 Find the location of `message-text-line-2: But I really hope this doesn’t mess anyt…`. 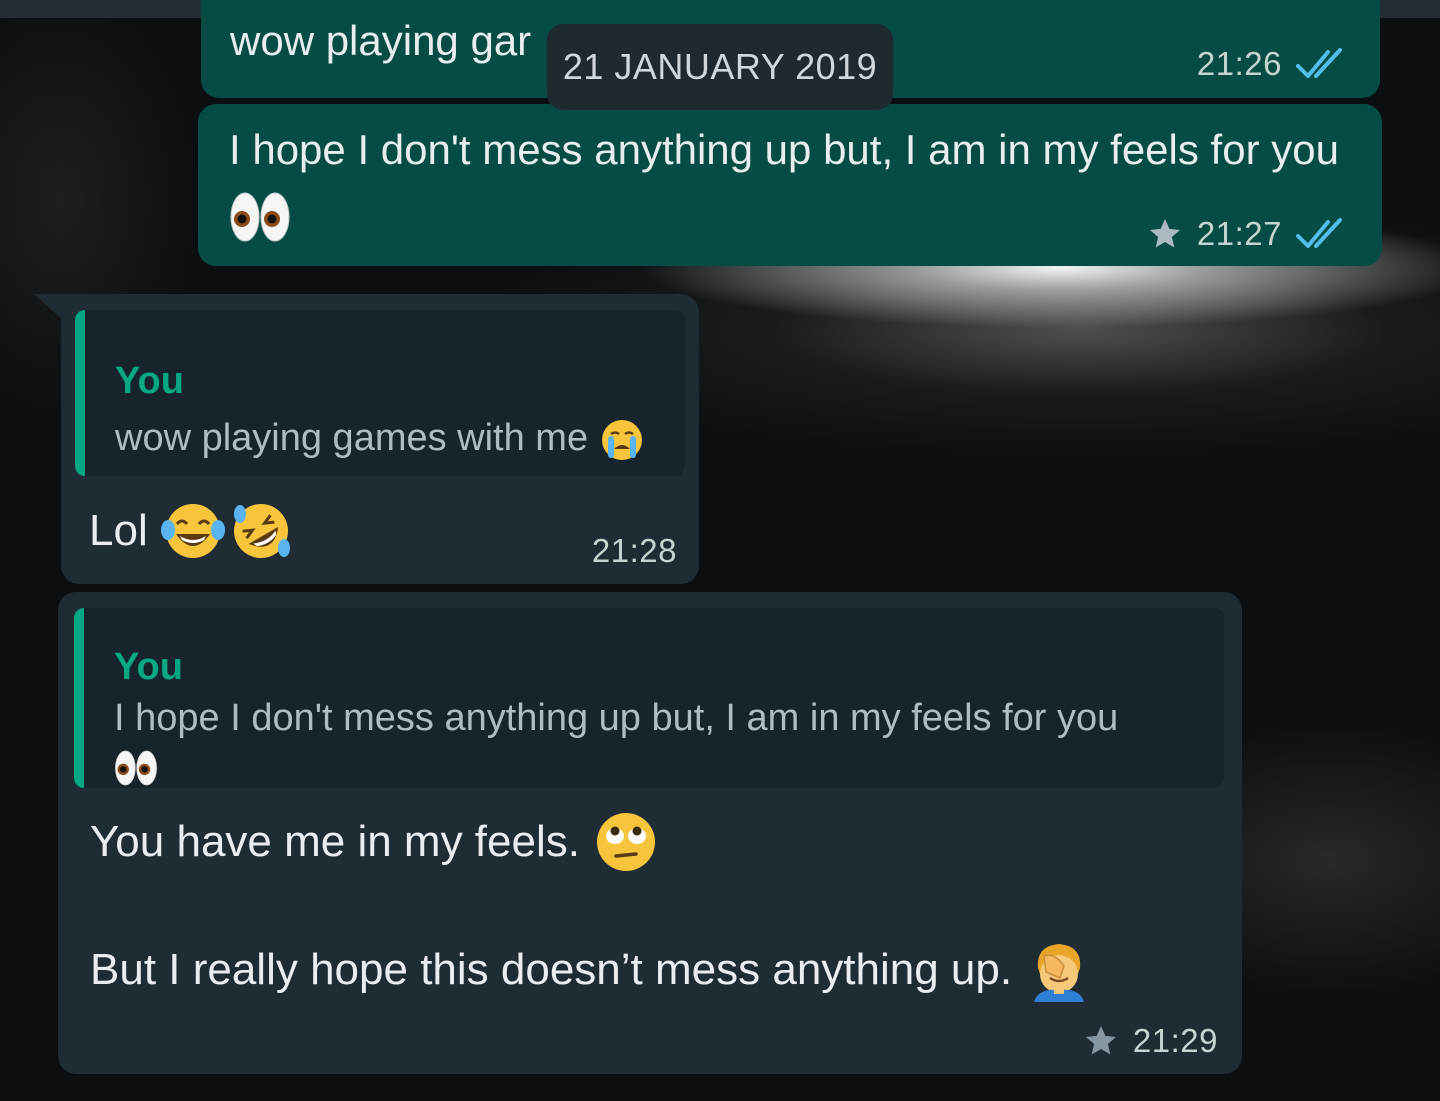

message-text-line-2: But I really hope this doesn’t mess anyt… is located at coordinates (551, 969).